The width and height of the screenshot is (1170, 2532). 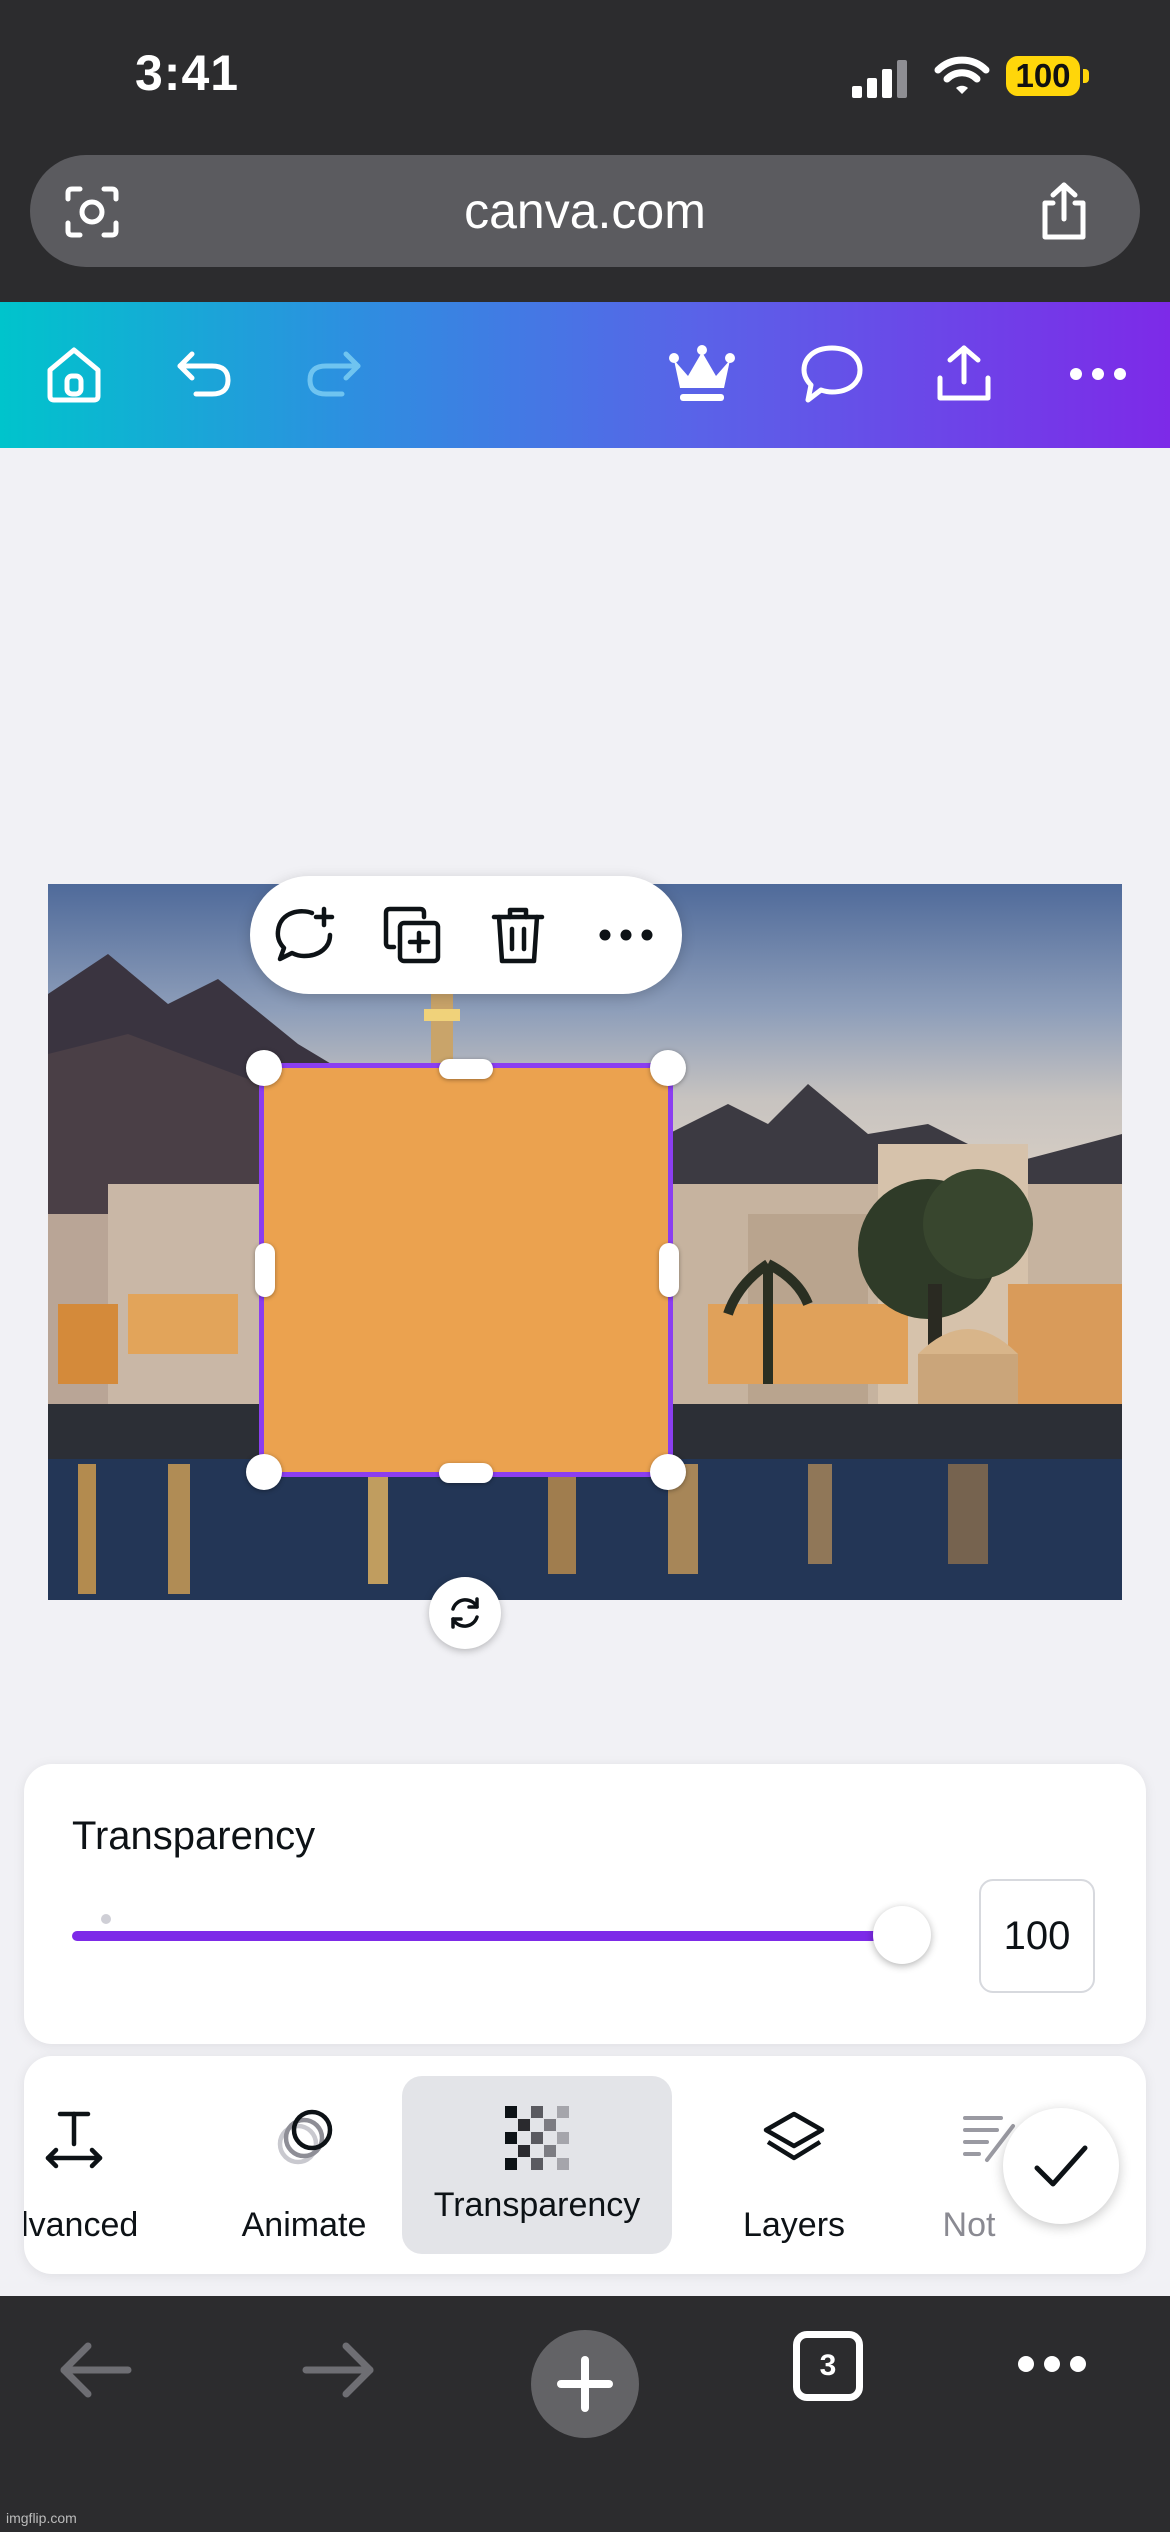 I want to click on rotate-icon, so click(x=465, y=1613).